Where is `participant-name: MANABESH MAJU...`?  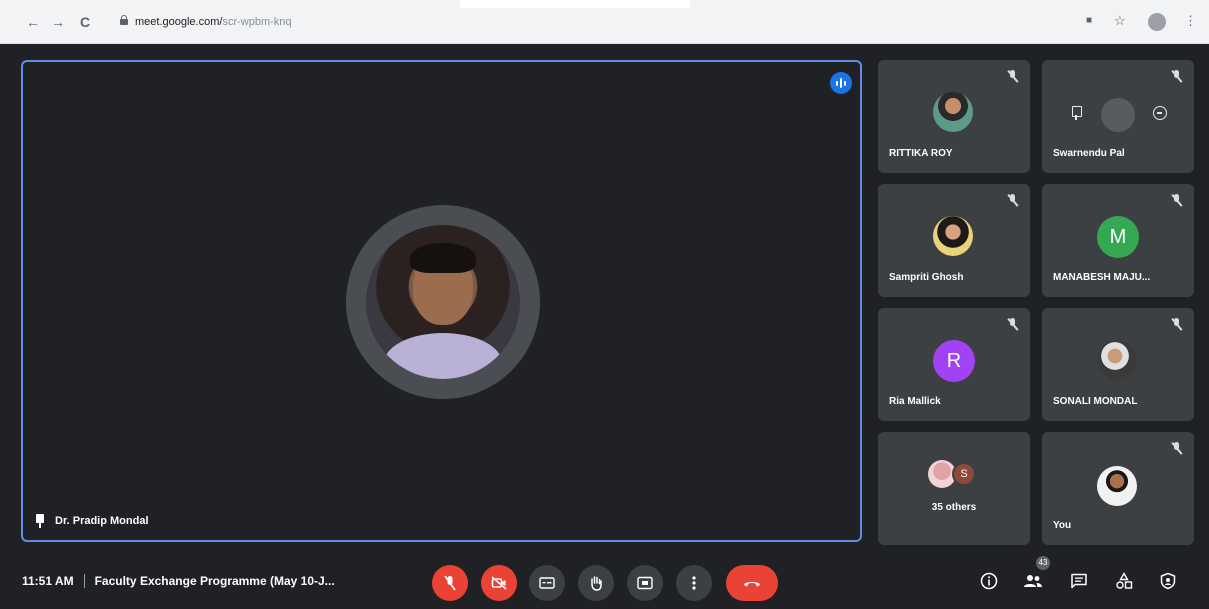
participant-name: MANABESH MAJU... is located at coordinates (1102, 277).